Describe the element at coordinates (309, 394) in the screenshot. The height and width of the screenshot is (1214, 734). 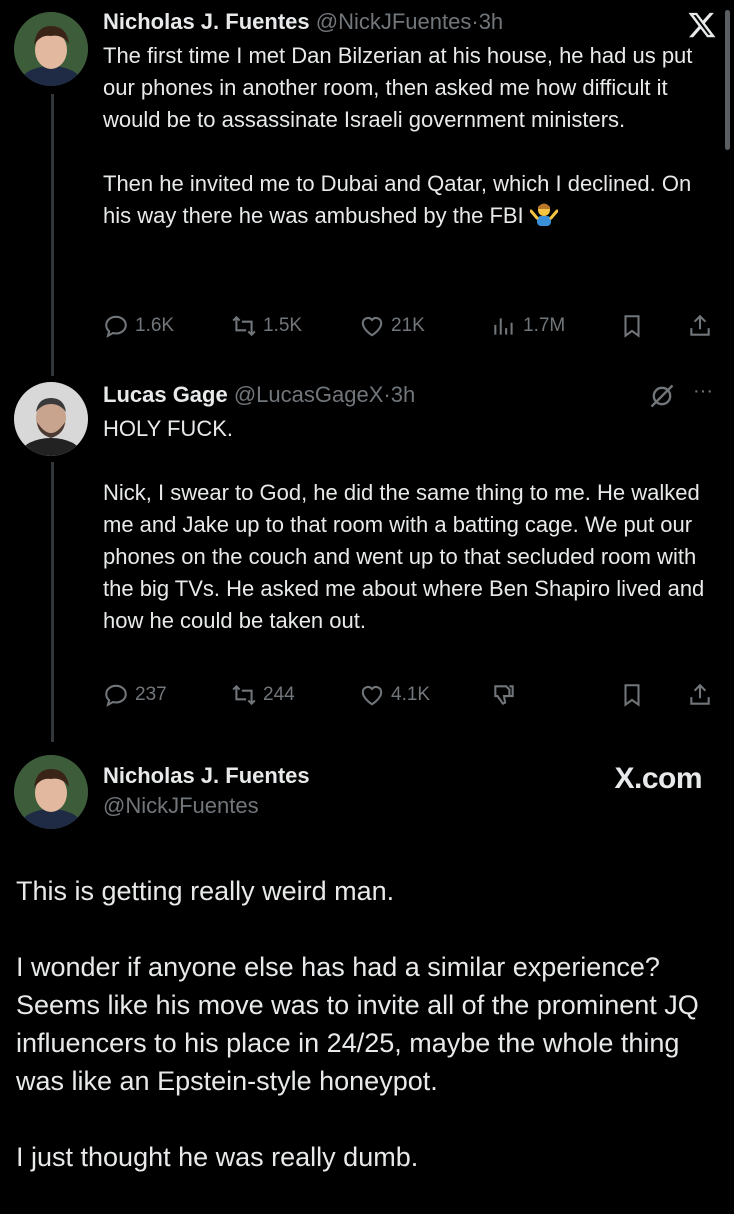
I see `username: @LucasGageX` at that location.